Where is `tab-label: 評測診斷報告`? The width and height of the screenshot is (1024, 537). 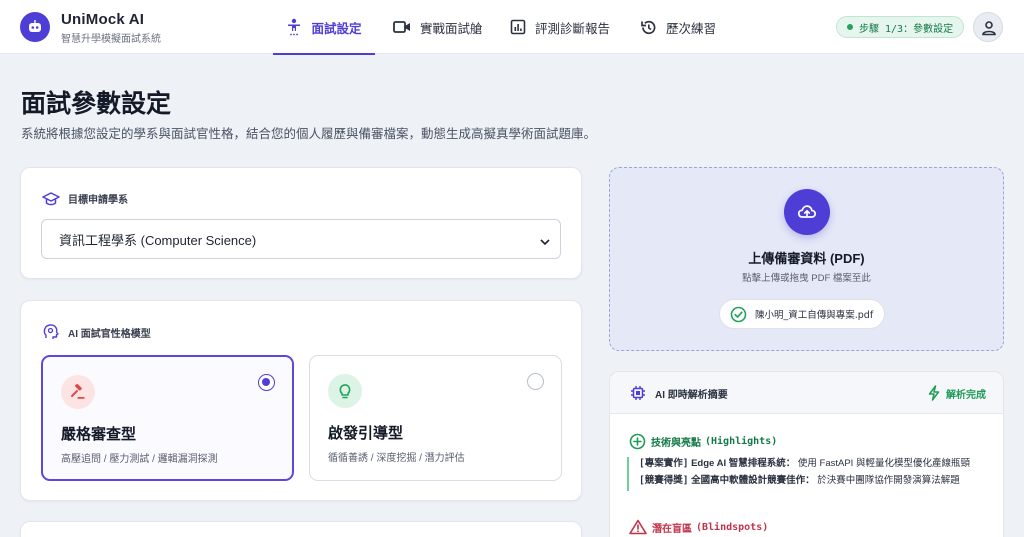 tab-label: 評測診斷報告 is located at coordinates (573, 28).